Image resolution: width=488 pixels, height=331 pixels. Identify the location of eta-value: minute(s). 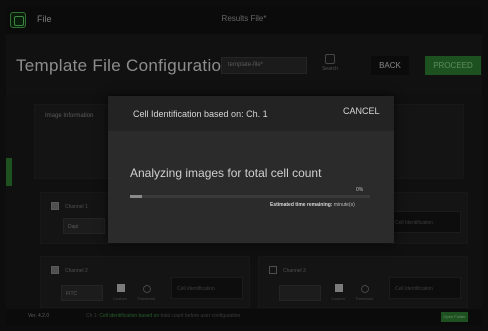
(344, 205).